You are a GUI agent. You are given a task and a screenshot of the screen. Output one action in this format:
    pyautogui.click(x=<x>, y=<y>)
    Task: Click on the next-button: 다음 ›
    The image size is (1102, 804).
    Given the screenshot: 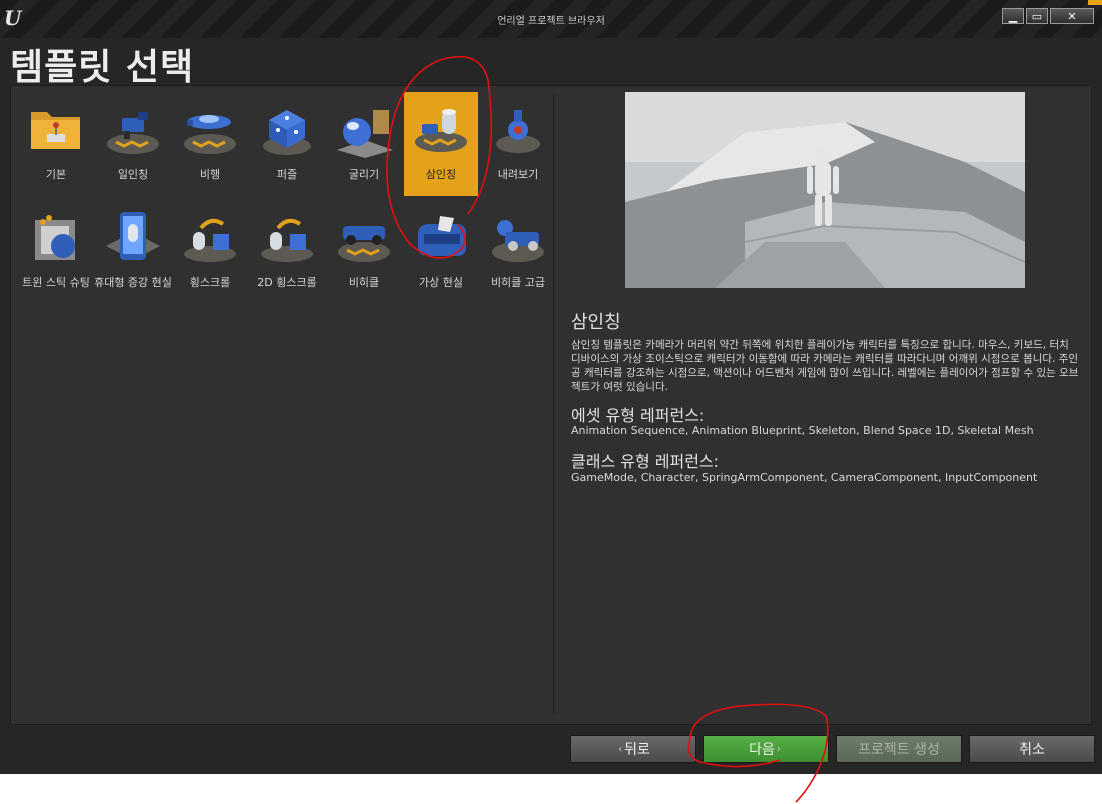 What is the action you would take?
    pyautogui.click(x=766, y=749)
    